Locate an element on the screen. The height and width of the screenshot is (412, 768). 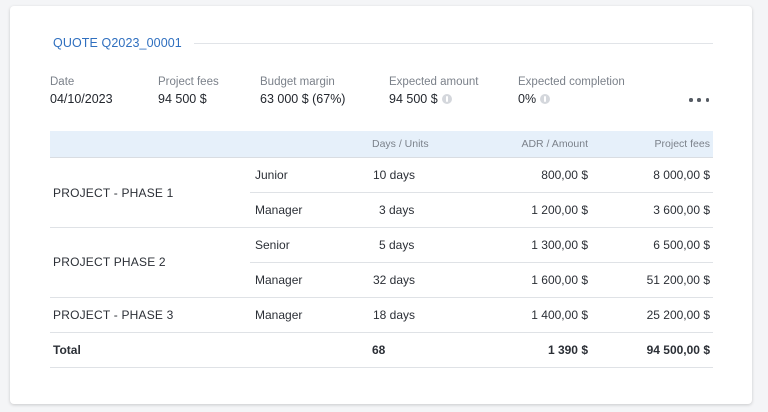
quote-title: QUOTE Q2023_00001 is located at coordinates (117, 43).